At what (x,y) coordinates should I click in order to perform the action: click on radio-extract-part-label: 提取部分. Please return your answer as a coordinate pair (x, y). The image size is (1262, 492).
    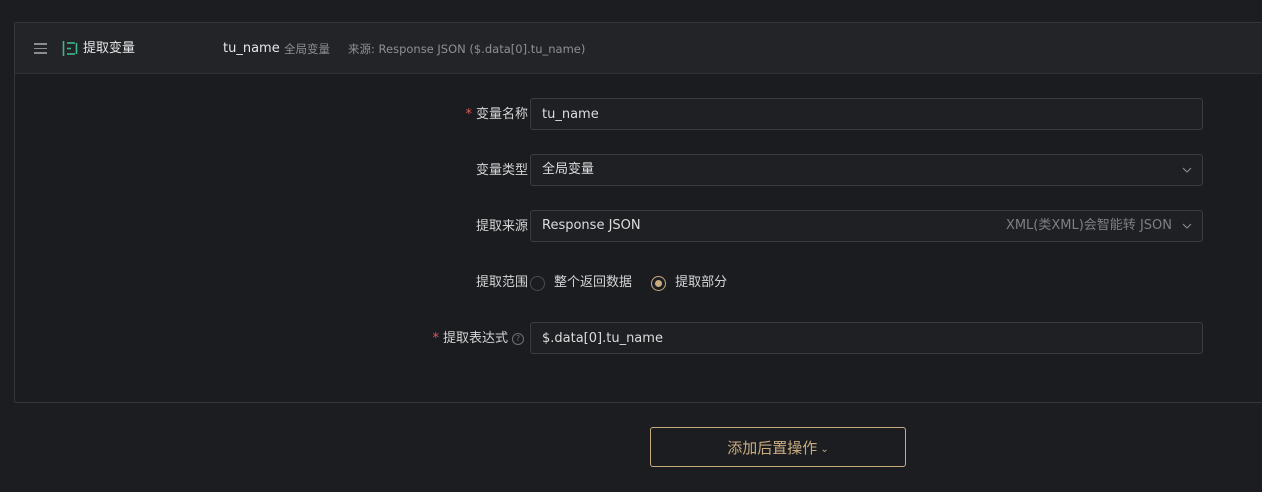
    Looking at the image, I should click on (701, 282).